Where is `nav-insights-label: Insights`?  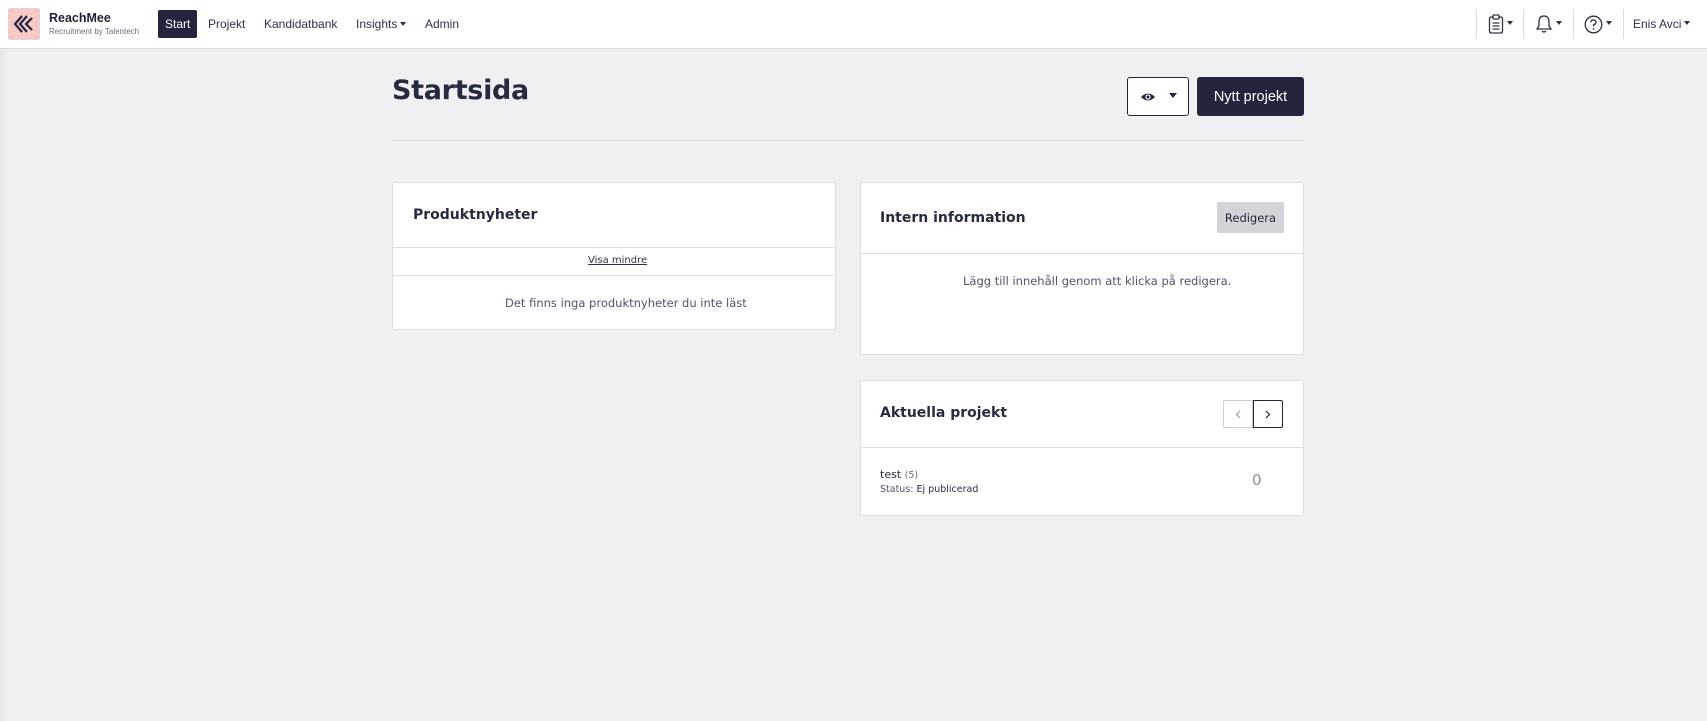 nav-insights-label: Insights is located at coordinates (377, 24).